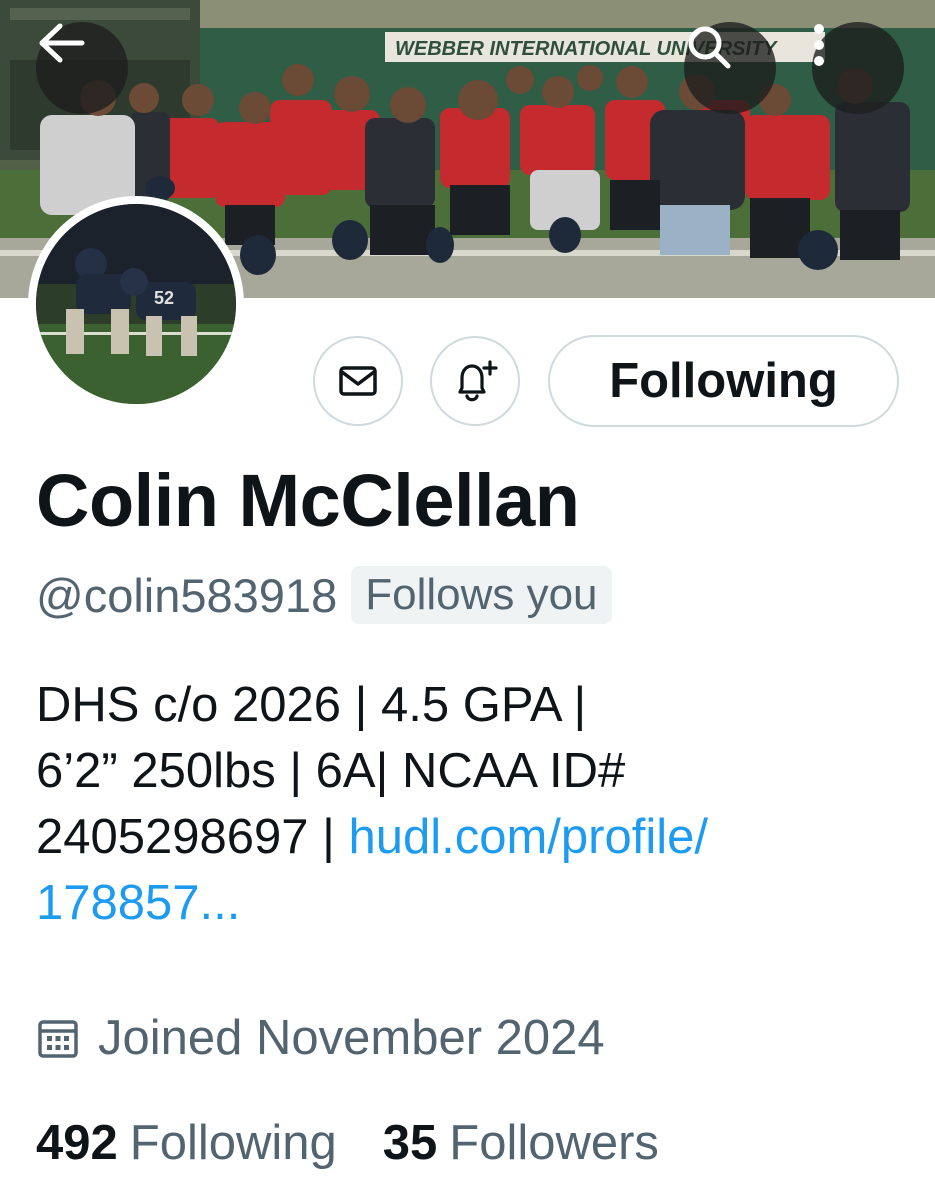 The height and width of the screenshot is (1200, 935). Describe the element at coordinates (164, 298) in the screenshot. I see `svg-text: 52` at that location.